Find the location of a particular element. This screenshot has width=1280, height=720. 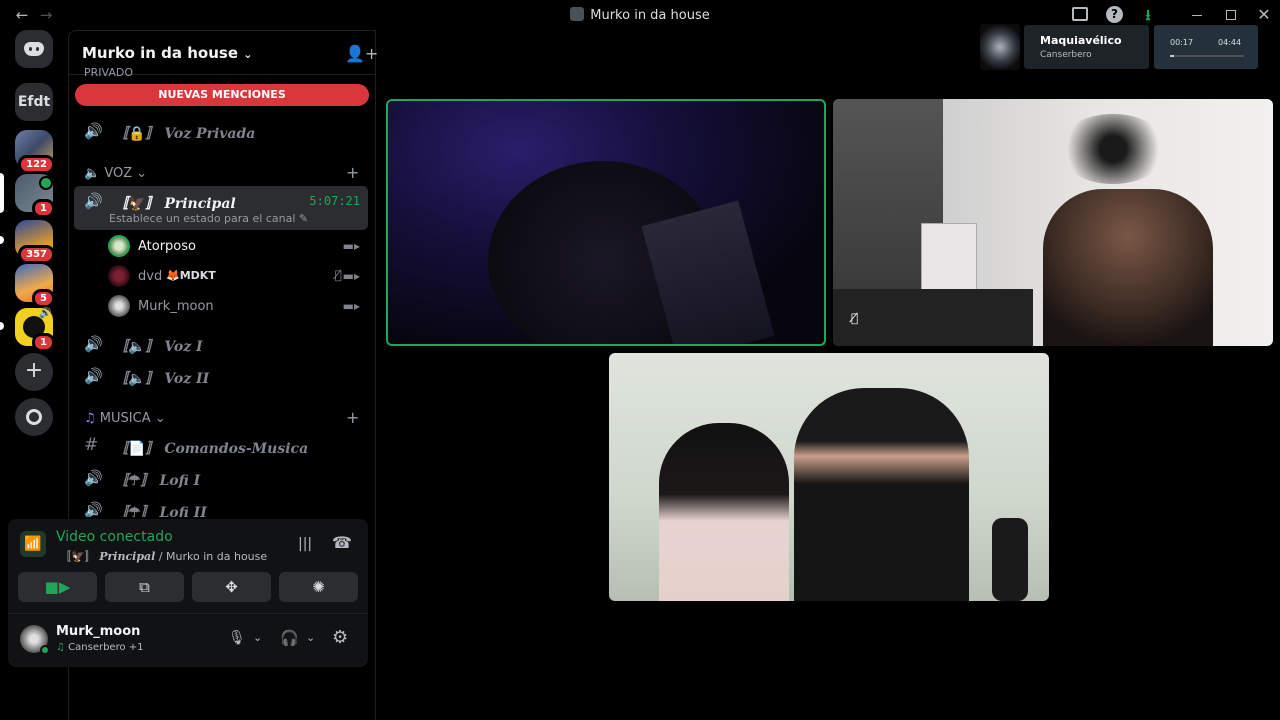

progress-track is located at coordinates (1207, 56).